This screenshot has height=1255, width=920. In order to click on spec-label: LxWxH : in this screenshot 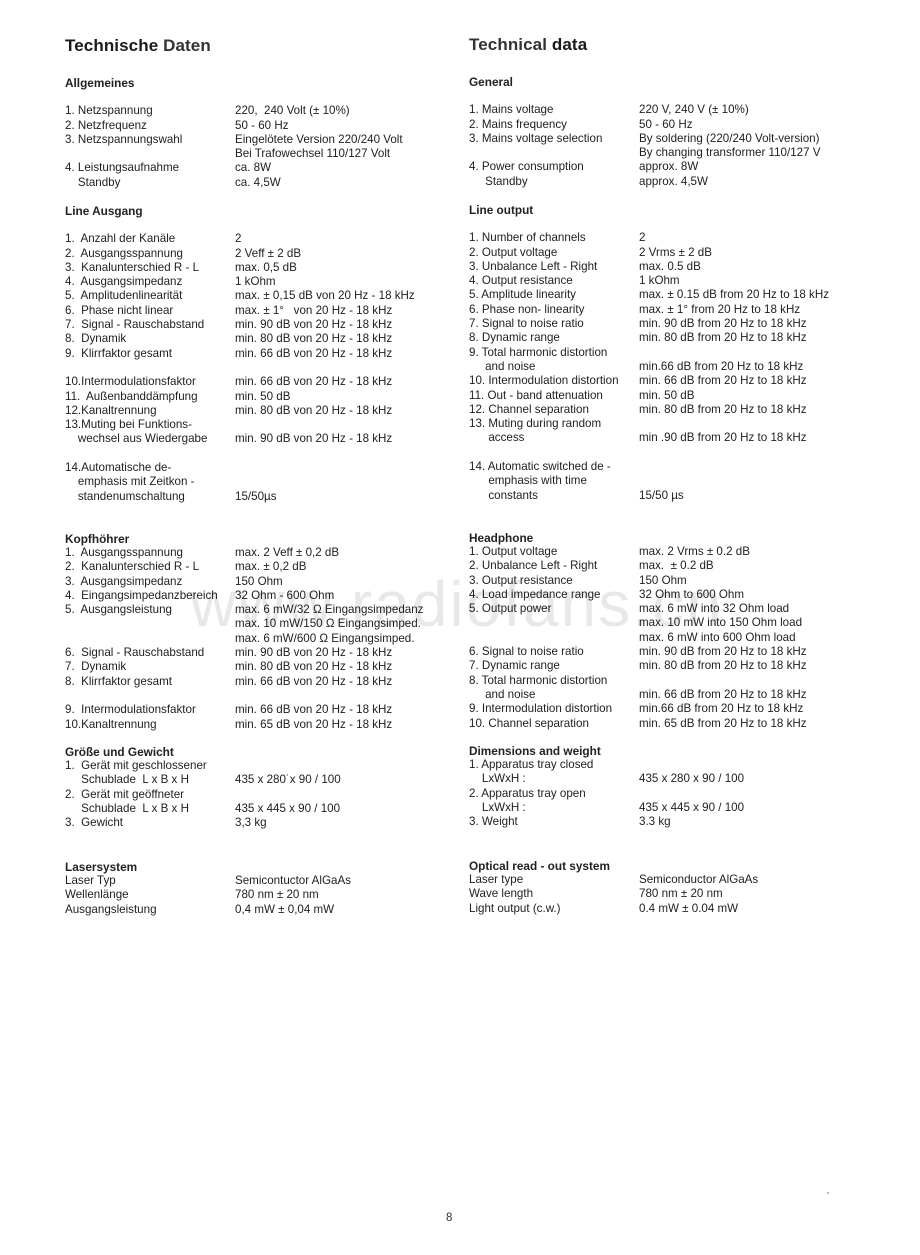, I will do `click(497, 807)`.